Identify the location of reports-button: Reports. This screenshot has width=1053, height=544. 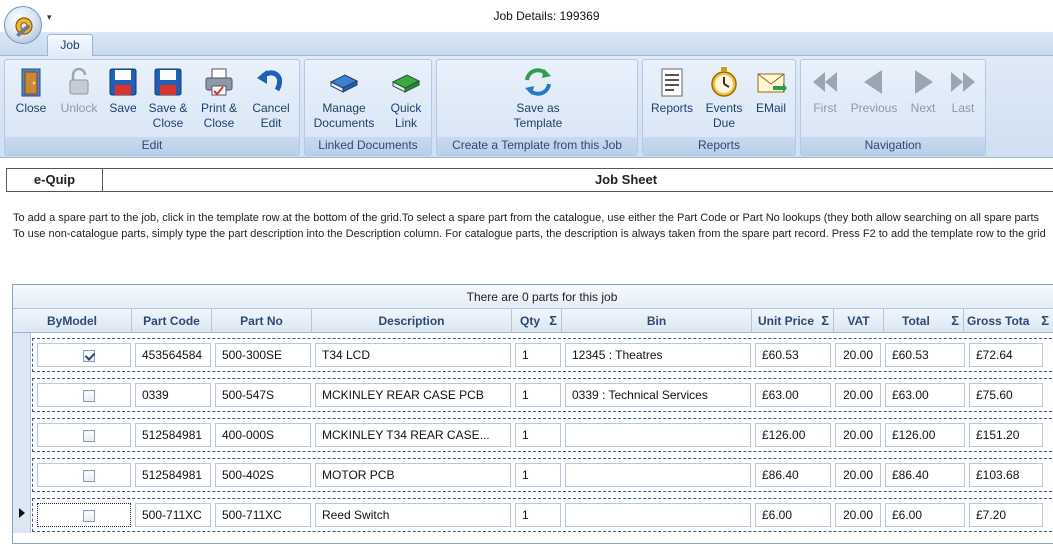
(672, 91).